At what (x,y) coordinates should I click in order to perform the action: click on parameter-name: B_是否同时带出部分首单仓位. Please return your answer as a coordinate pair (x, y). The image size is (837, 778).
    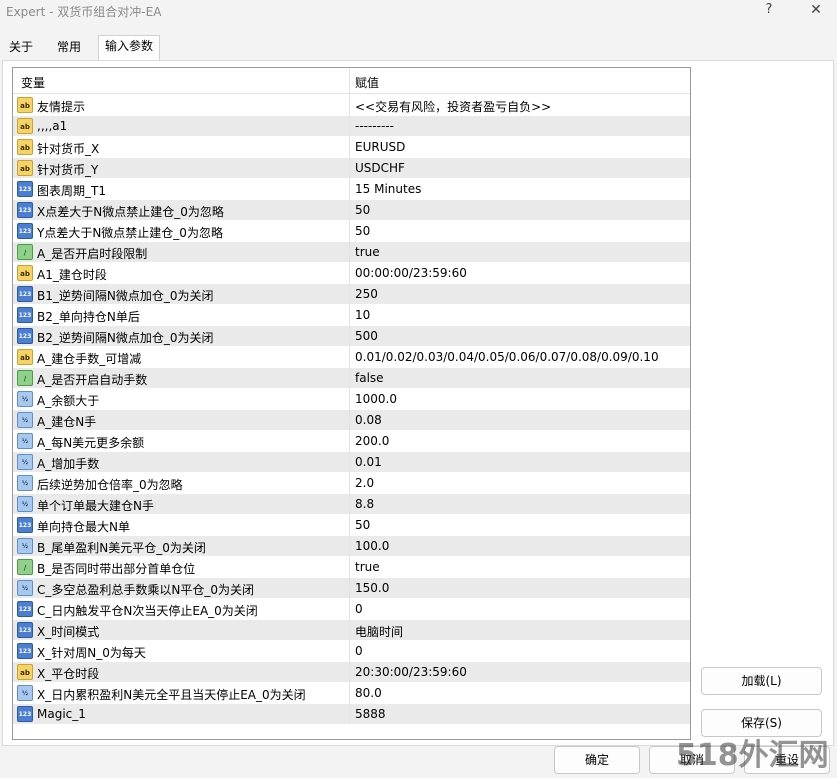
    Looking at the image, I should click on (116, 569).